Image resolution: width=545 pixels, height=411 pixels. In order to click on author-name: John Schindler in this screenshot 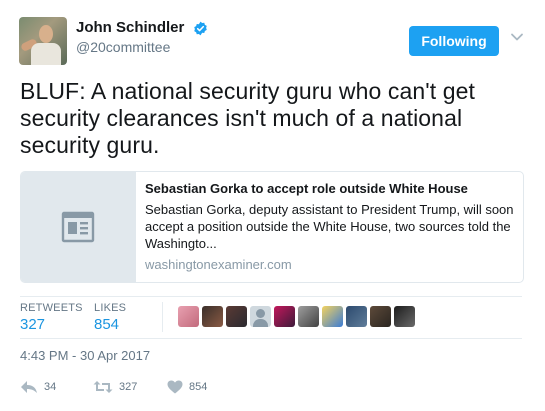, I will do `click(130, 27)`.